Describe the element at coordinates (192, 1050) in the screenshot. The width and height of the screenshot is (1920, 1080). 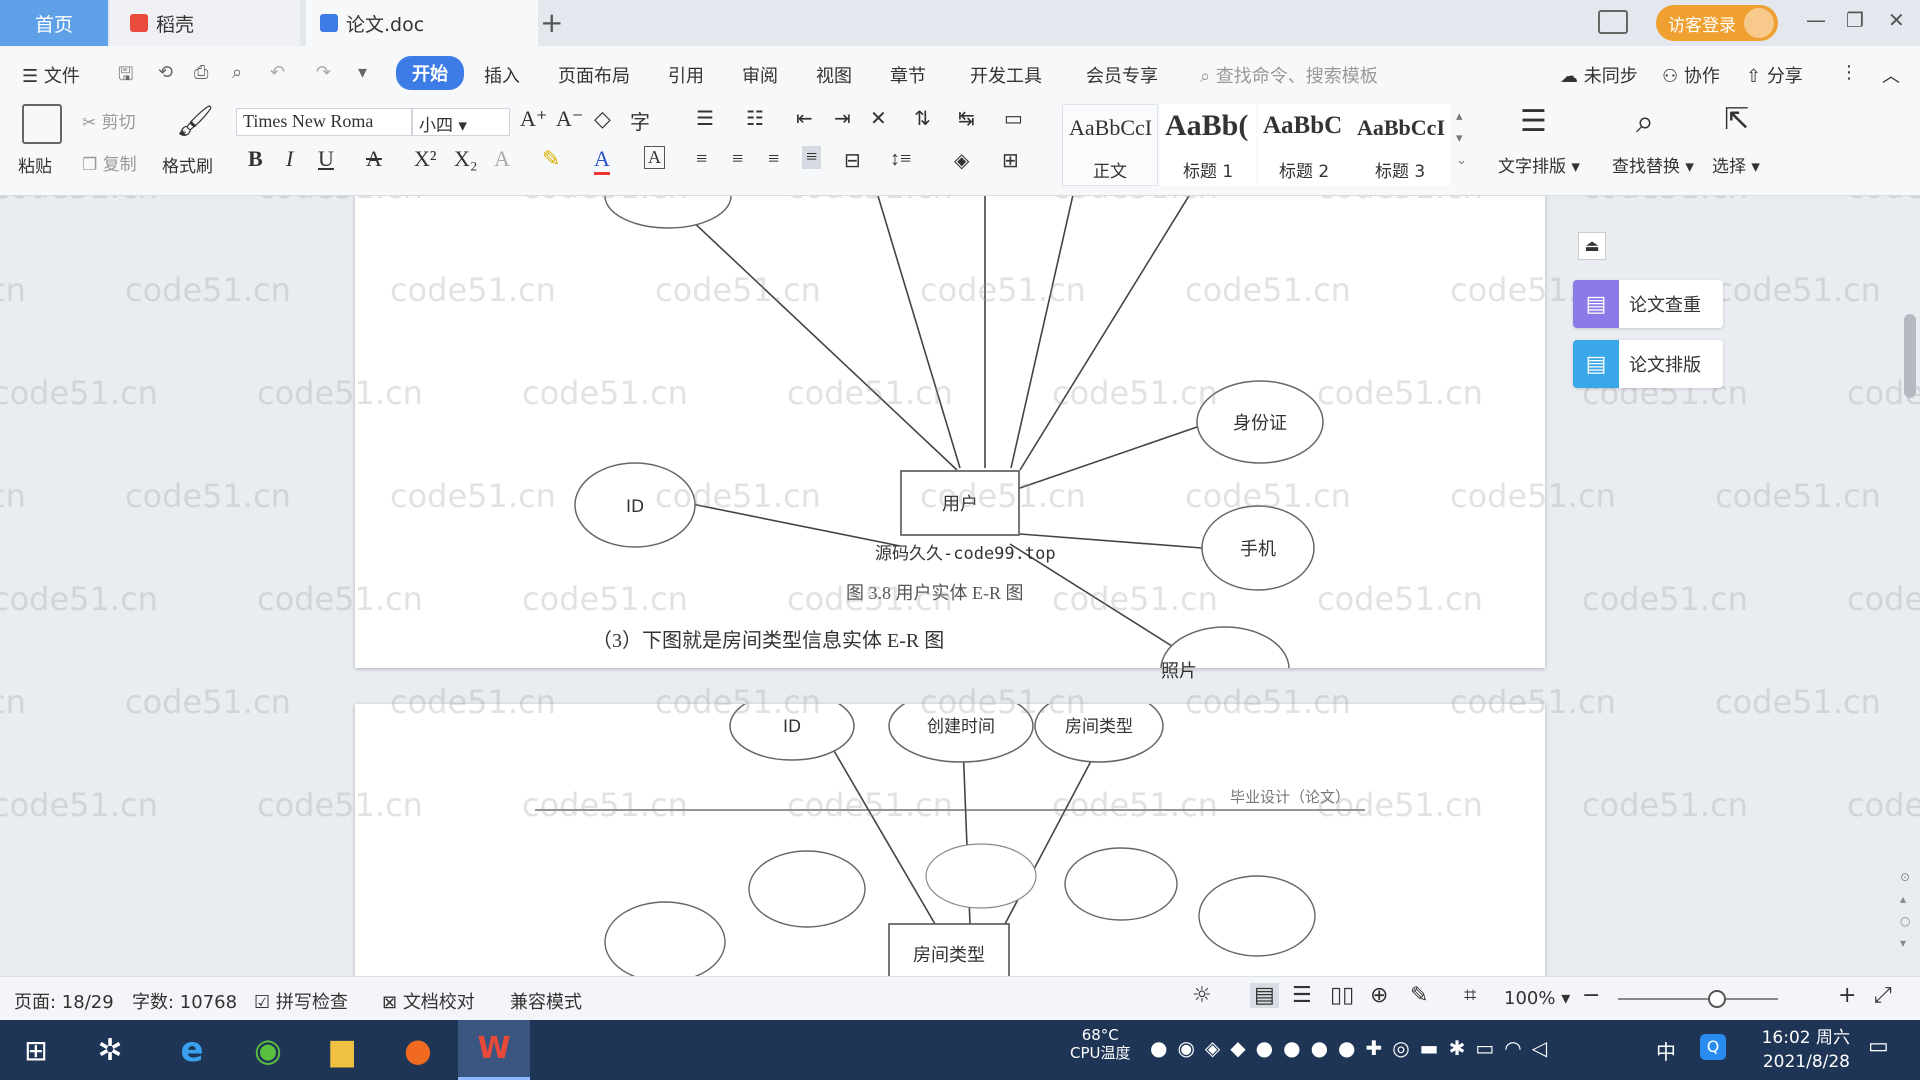
I see `ie-browser-icon: e` at that location.